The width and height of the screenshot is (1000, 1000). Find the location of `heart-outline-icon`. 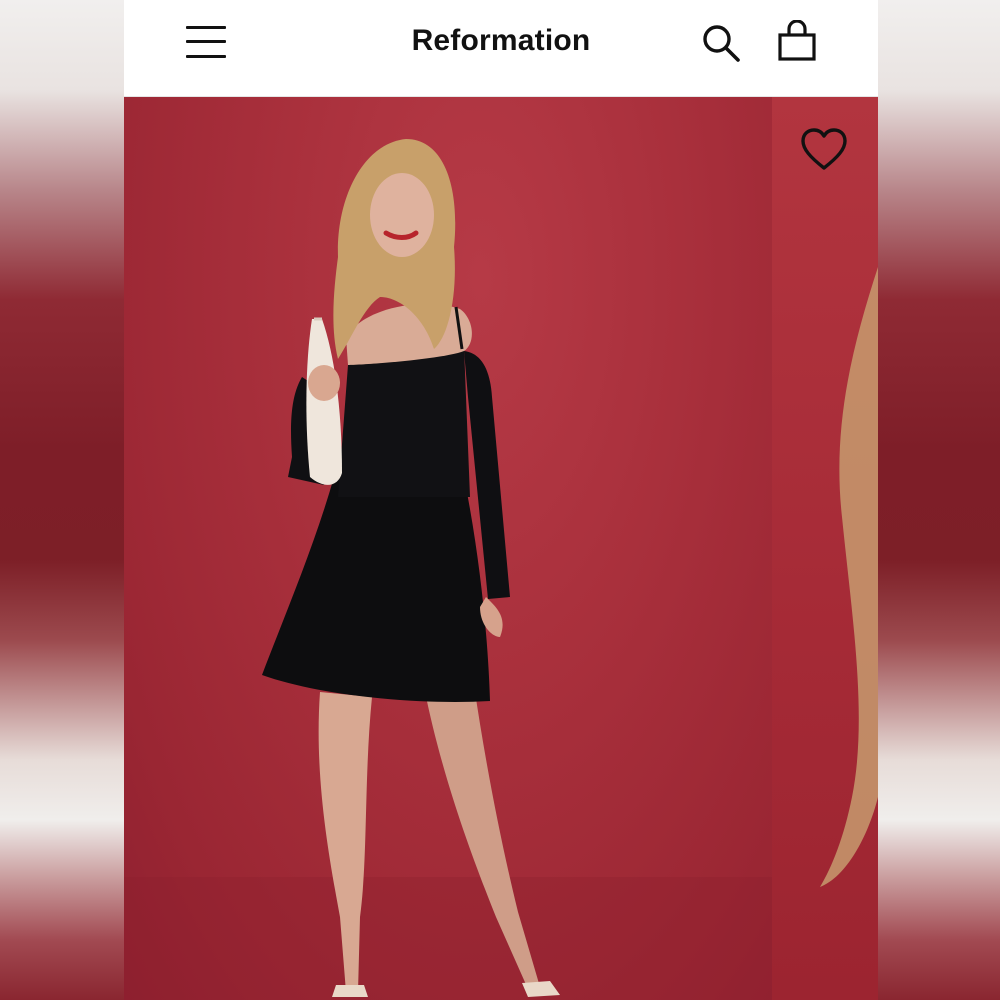

heart-outline-icon is located at coordinates (824, 149).